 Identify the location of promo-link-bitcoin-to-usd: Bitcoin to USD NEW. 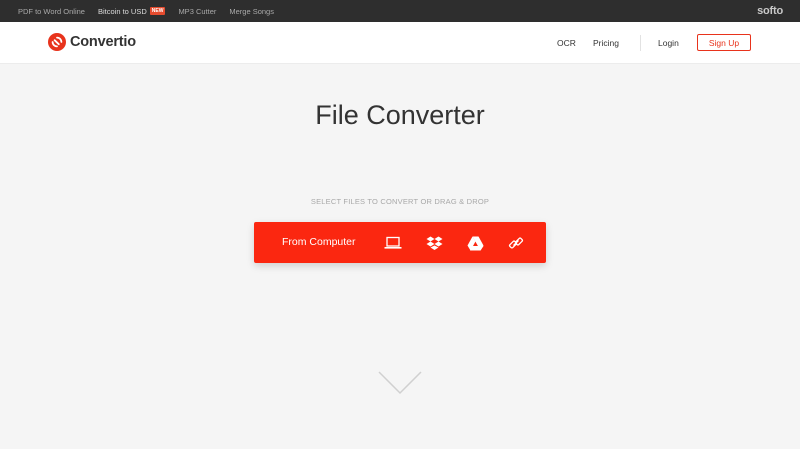
(131, 11).